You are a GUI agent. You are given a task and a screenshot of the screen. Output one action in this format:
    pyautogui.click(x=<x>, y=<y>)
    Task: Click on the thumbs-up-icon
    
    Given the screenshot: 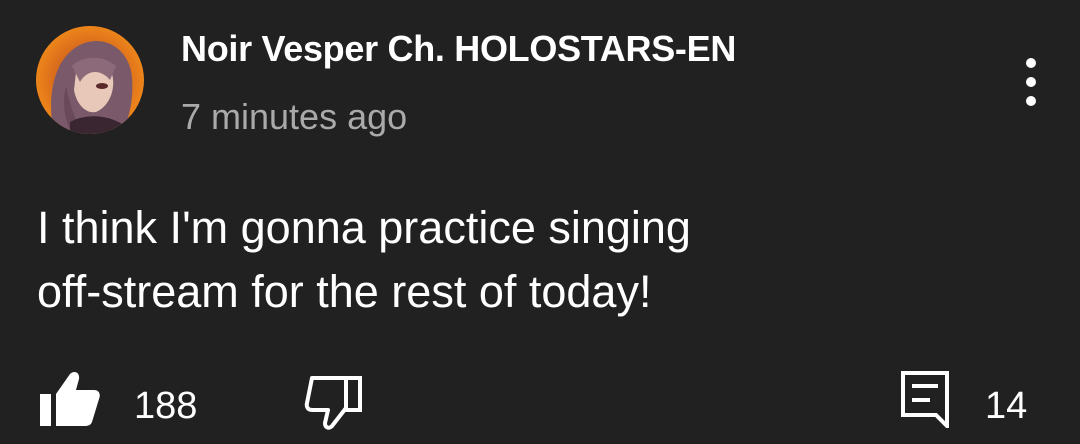 What is the action you would take?
    pyautogui.click(x=70, y=399)
    